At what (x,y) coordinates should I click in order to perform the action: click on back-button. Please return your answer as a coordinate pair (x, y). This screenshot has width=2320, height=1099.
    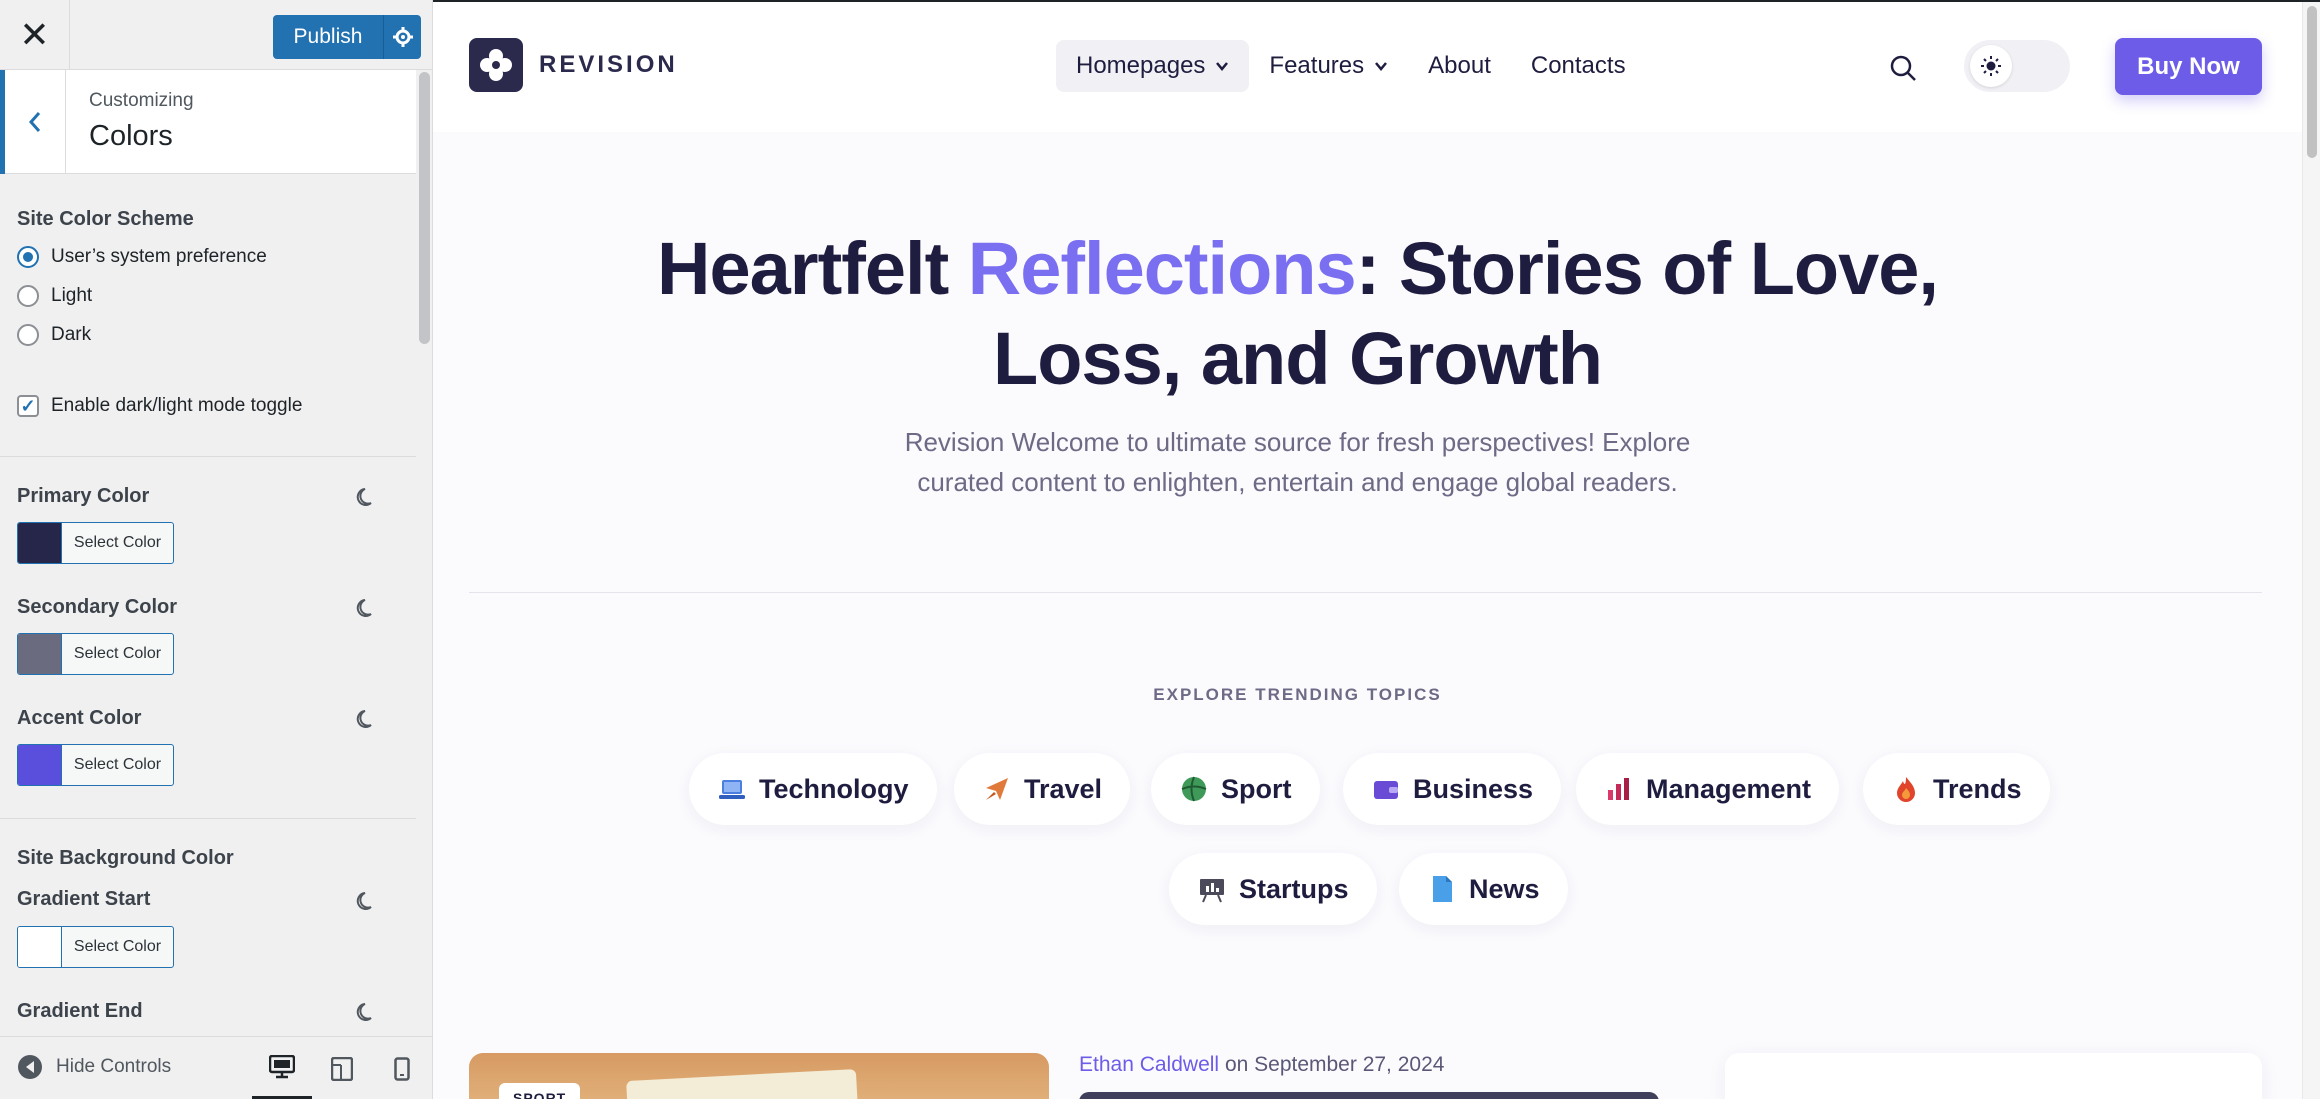
    Looking at the image, I should click on (33, 122).